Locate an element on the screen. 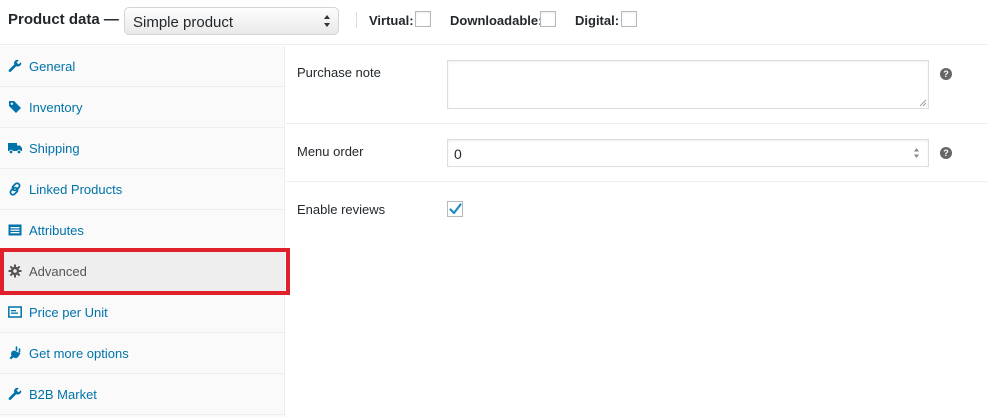 The width and height of the screenshot is (987, 417). digital-checkbox is located at coordinates (629, 19).